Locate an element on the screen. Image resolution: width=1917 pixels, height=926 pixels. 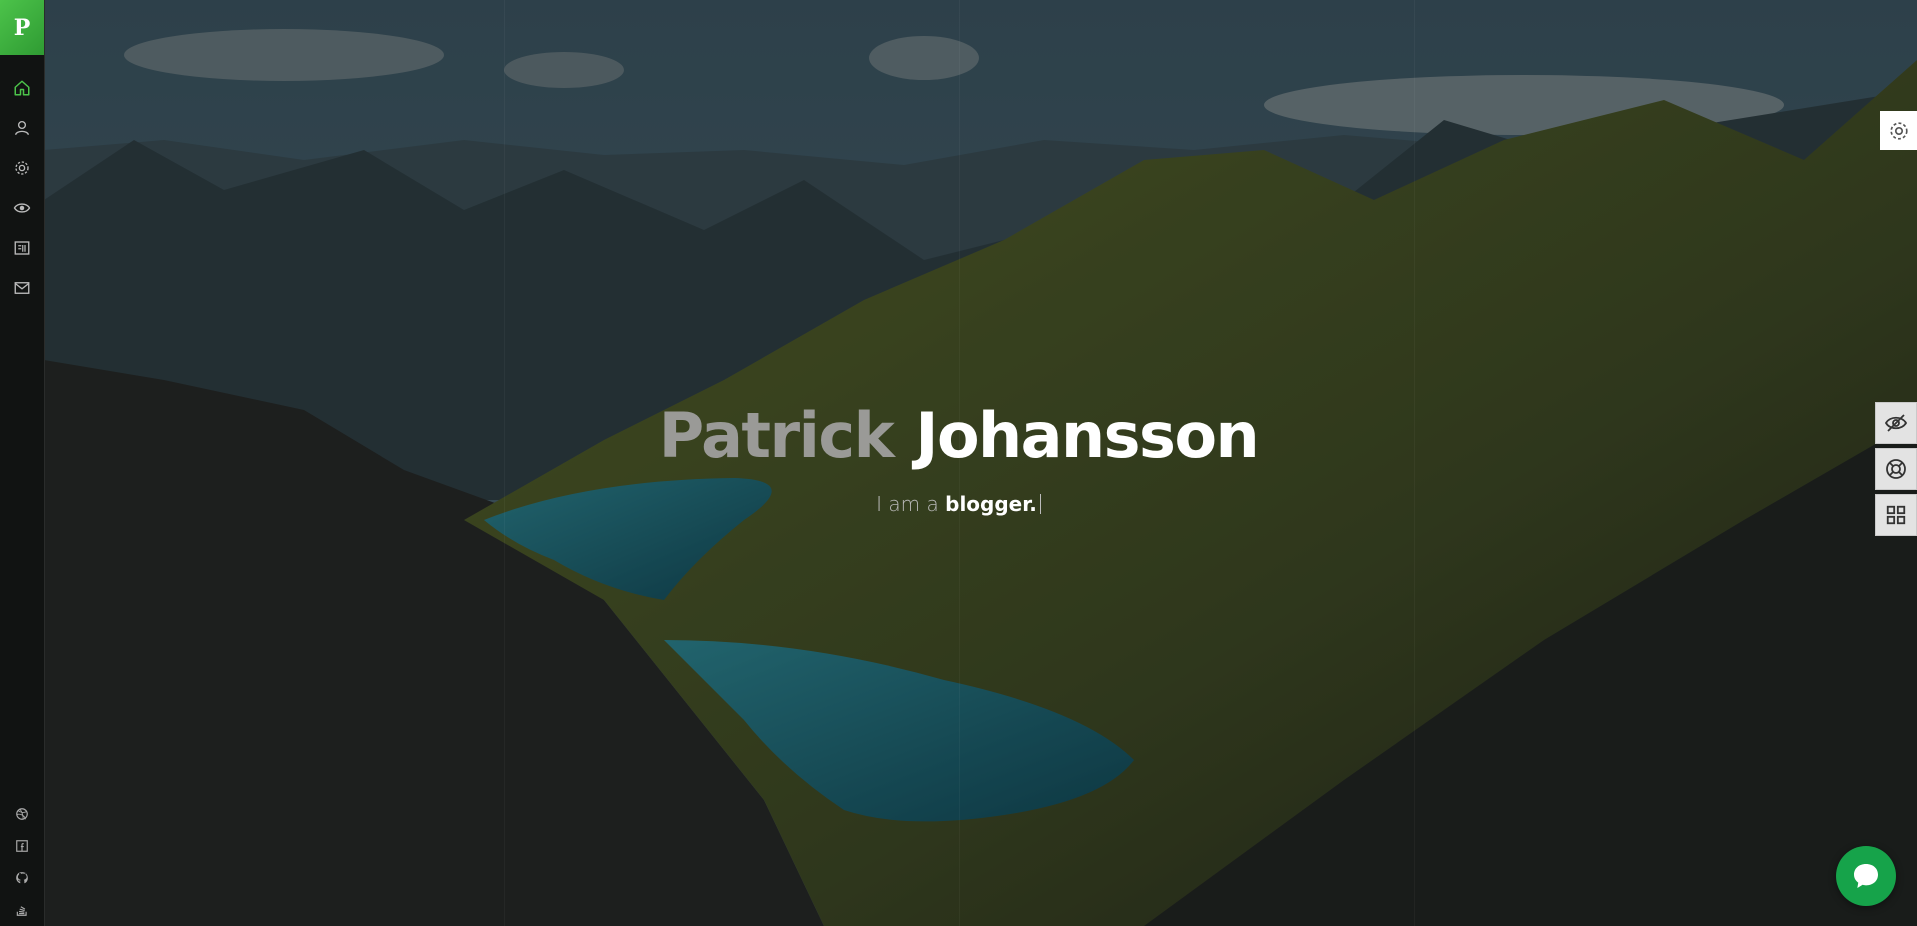
sidebar-item-about is located at coordinates (22, 128).